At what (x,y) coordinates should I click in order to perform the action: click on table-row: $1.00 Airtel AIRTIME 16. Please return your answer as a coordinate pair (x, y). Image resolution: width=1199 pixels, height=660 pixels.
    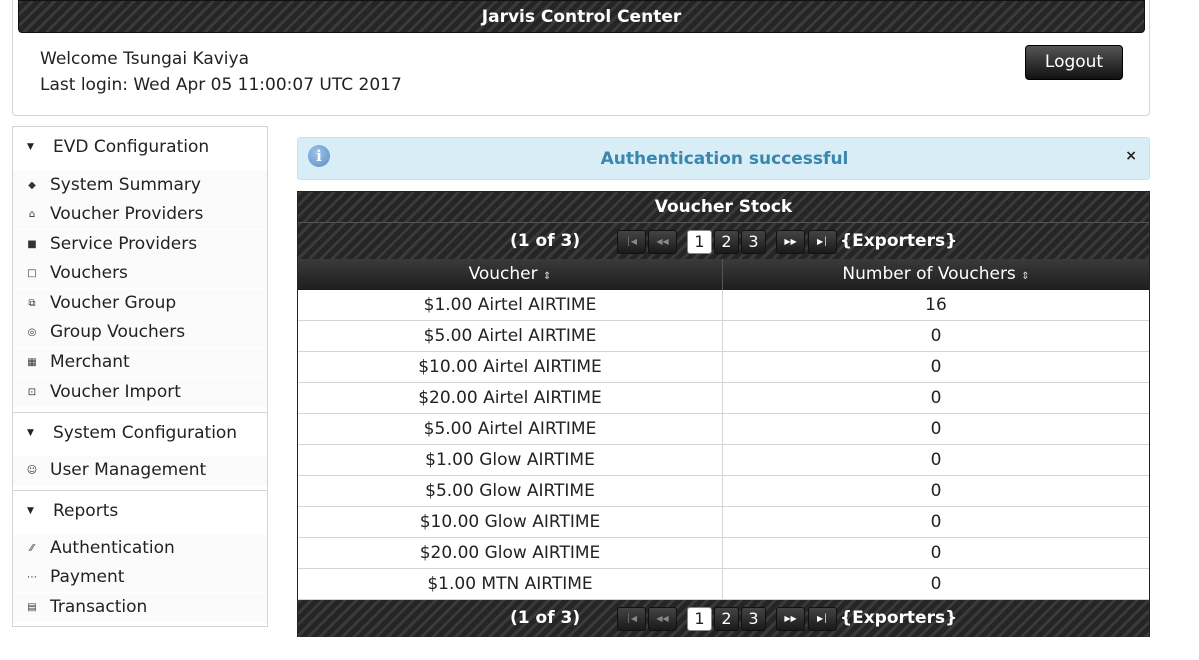
    Looking at the image, I should click on (723, 305).